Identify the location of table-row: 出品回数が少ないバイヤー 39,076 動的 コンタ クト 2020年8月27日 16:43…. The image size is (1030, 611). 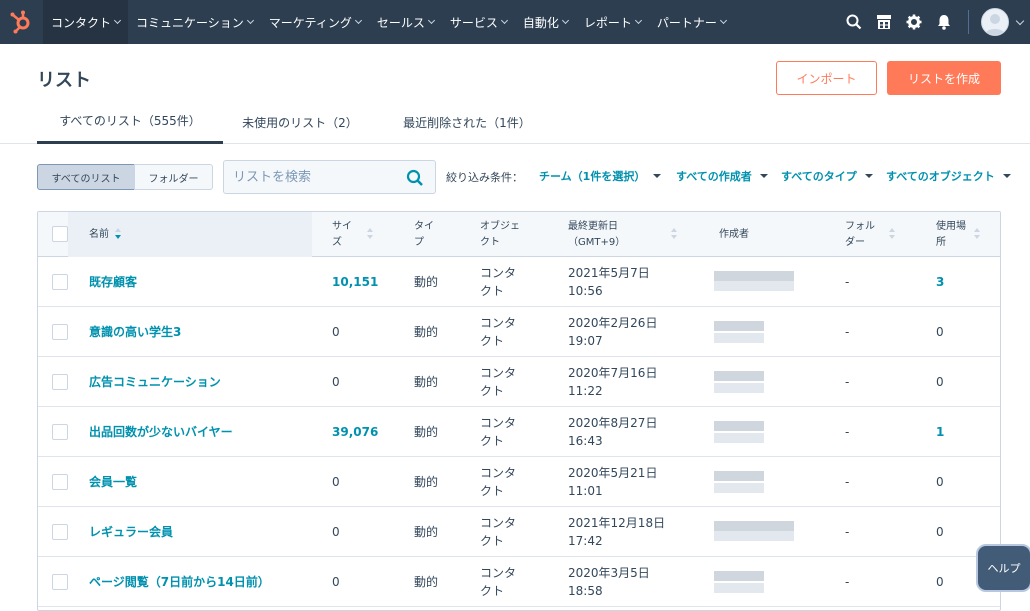
(519, 432).